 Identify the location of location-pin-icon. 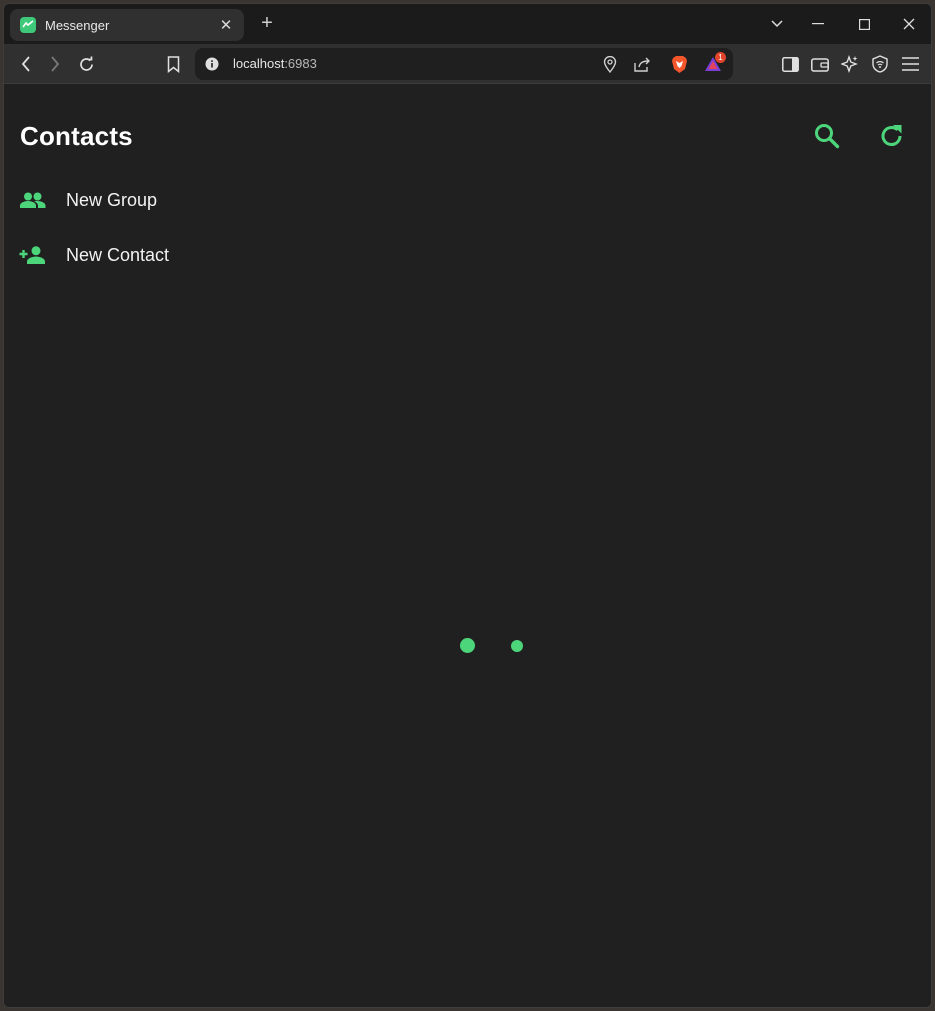
(610, 64).